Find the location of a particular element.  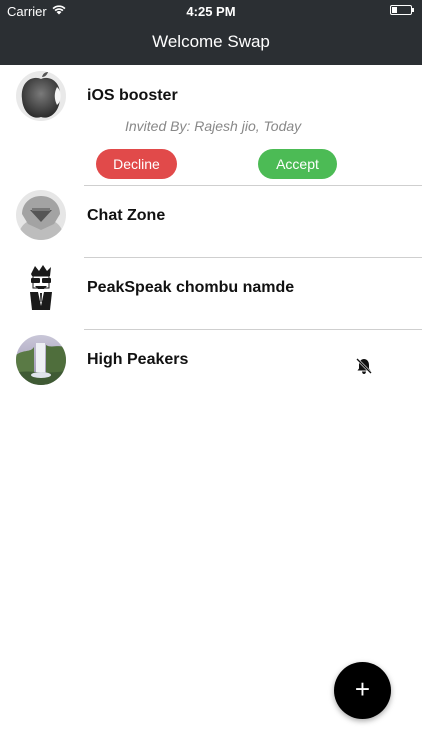

accept-button: Accept is located at coordinates (297, 164).